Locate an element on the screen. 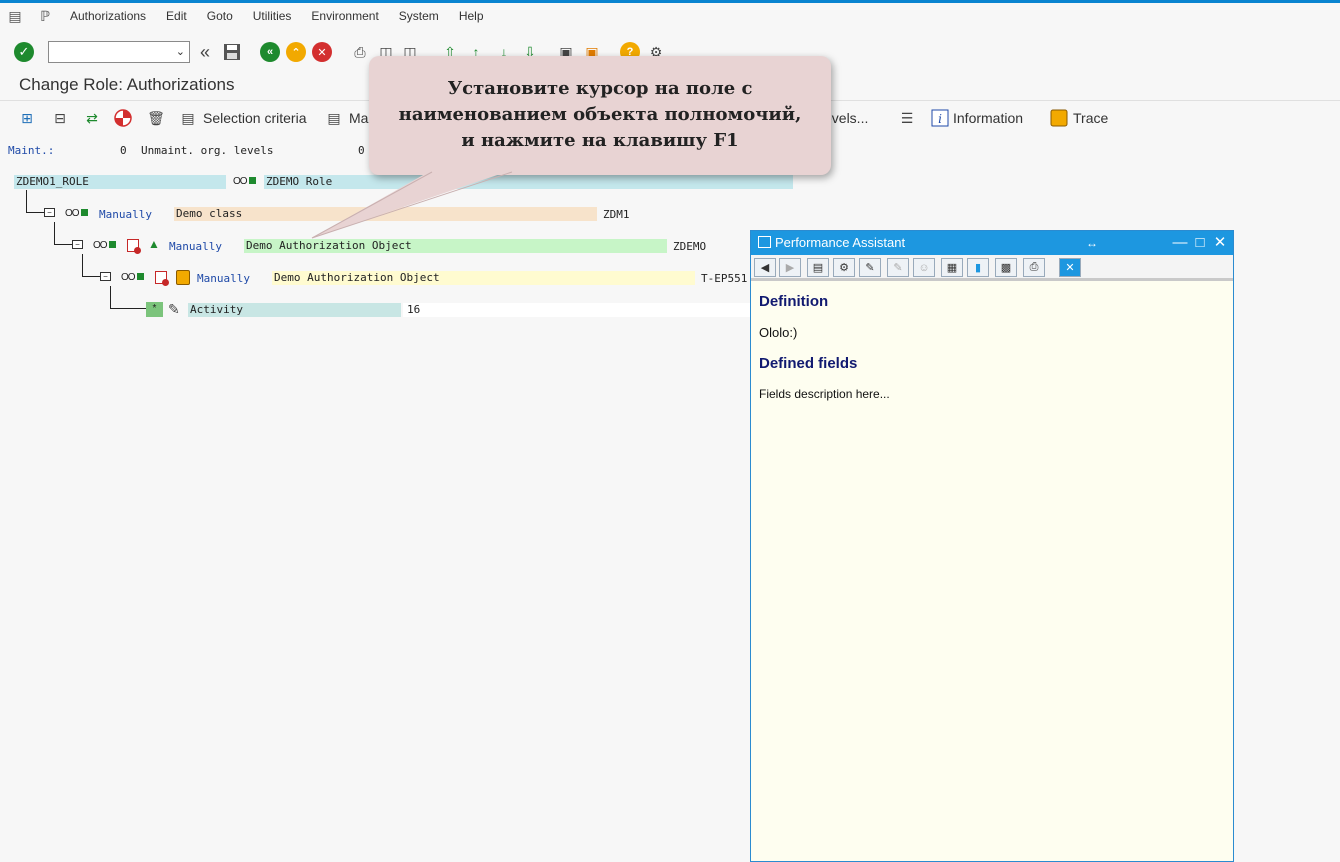  assistant-toolbar: ◀ ▶ ▤ ⚙ ✎ ✎ ☺ ▦ ▮ ▩ ⎙ ✕ is located at coordinates (992, 268).